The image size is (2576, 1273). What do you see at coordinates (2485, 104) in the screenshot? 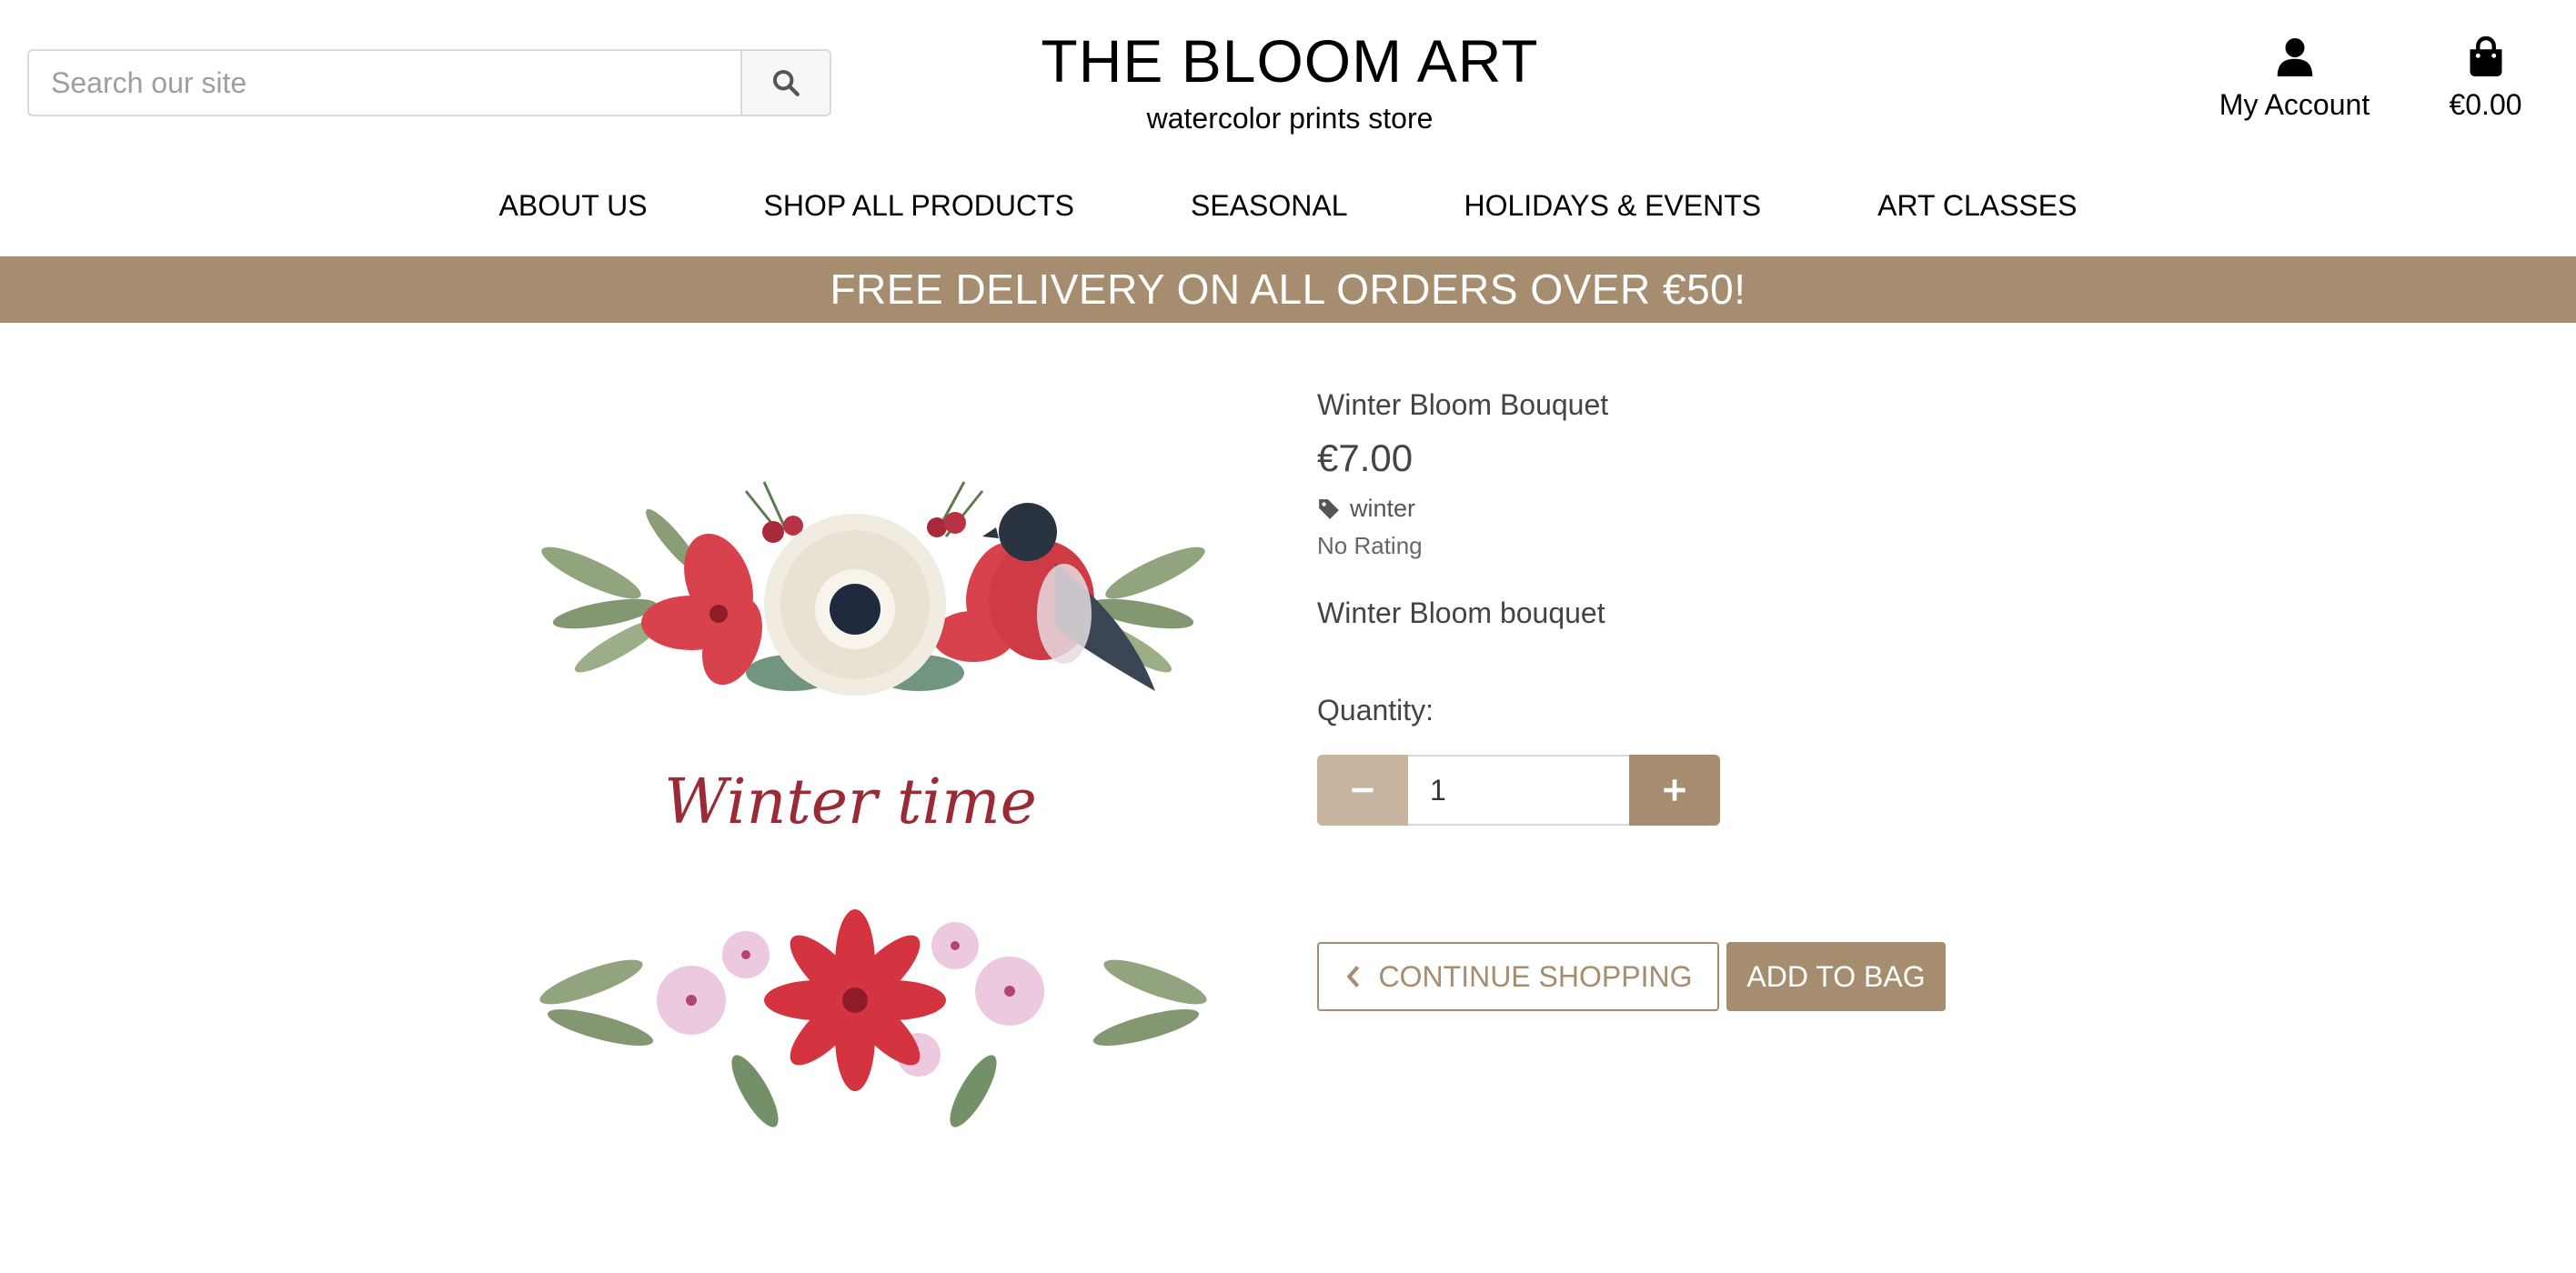
I see `bag-total: €0.00` at bounding box center [2485, 104].